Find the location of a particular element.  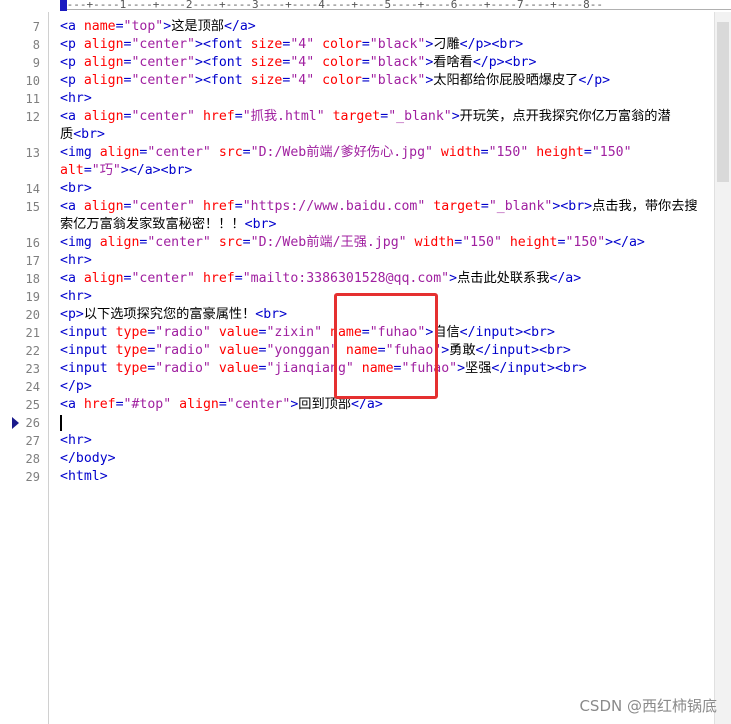

code-token: 这是顶部 is located at coordinates (197, 26).